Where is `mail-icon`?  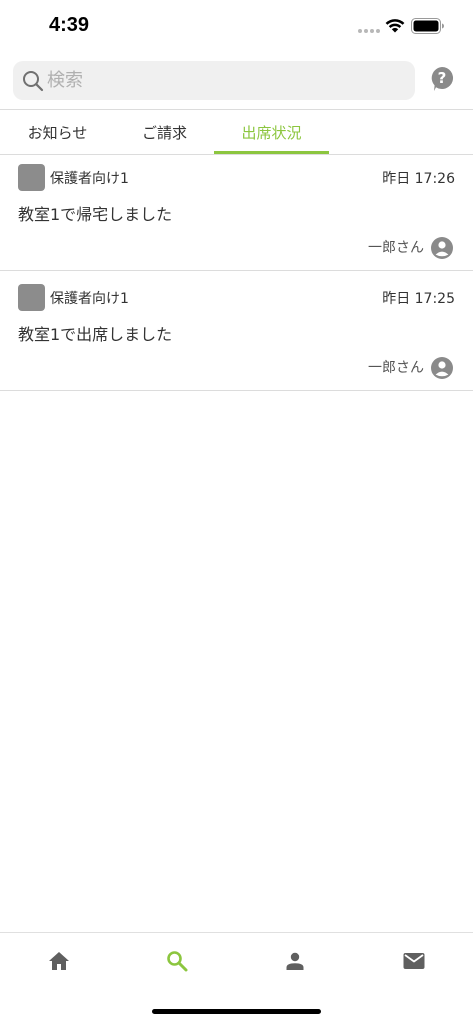
mail-icon is located at coordinates (414, 960).